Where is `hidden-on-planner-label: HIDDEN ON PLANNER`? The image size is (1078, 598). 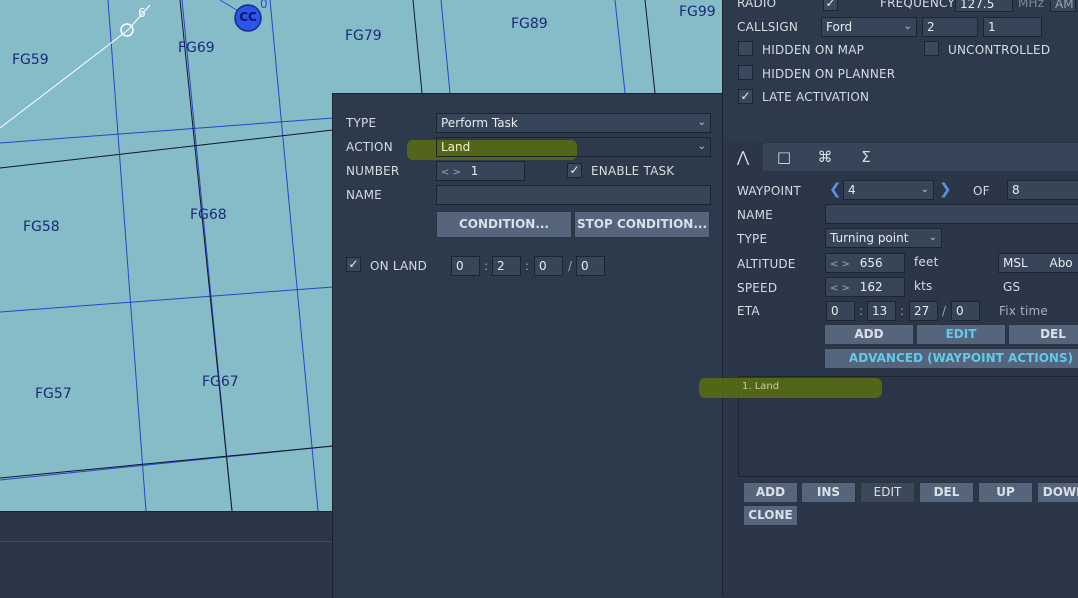 hidden-on-planner-label: HIDDEN ON PLANNER is located at coordinates (829, 74).